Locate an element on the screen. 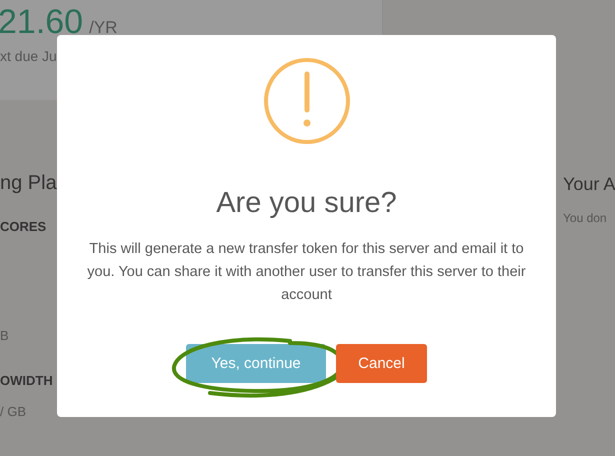 This screenshot has width=615, height=456. price-unit: /YR is located at coordinates (103, 28).